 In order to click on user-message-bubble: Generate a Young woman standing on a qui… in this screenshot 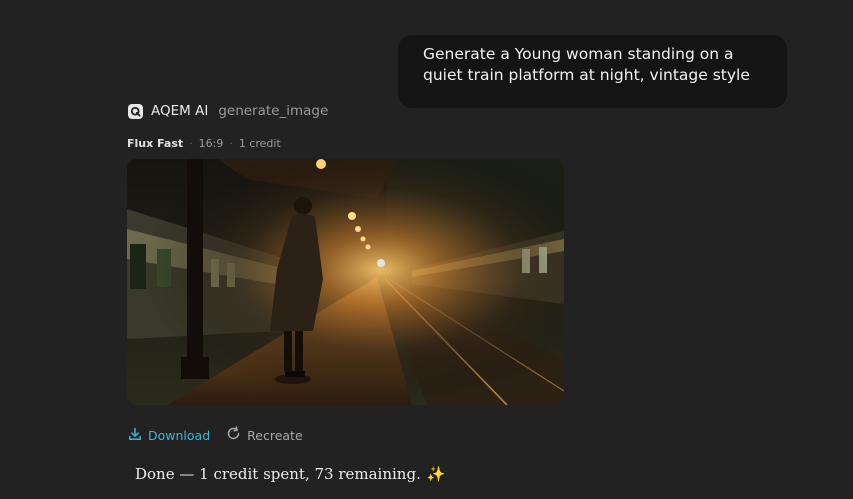, I will do `click(592, 71)`.